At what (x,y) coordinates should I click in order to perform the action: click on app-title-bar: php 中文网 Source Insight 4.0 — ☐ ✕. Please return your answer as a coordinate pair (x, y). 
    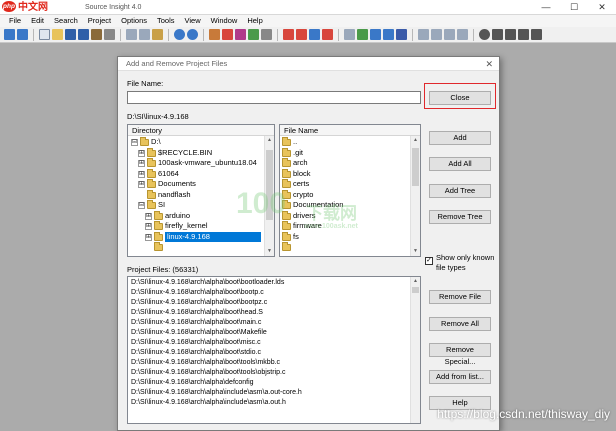
    Looking at the image, I should click on (308, 7).